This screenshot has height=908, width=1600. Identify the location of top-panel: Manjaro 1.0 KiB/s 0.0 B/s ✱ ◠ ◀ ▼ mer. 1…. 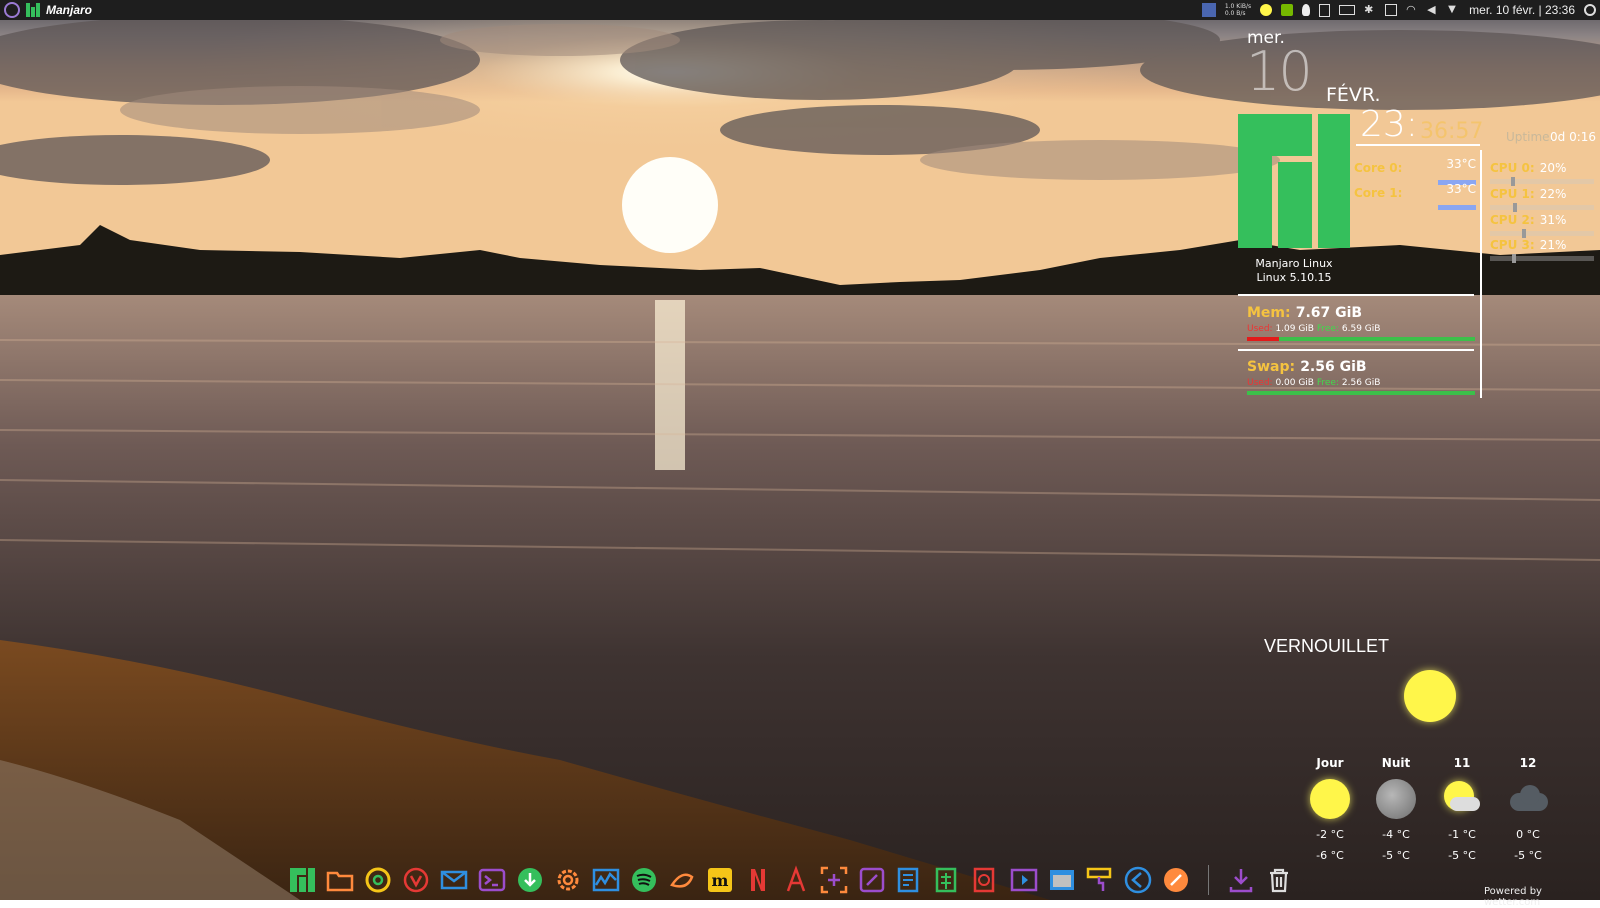
(800, 10).